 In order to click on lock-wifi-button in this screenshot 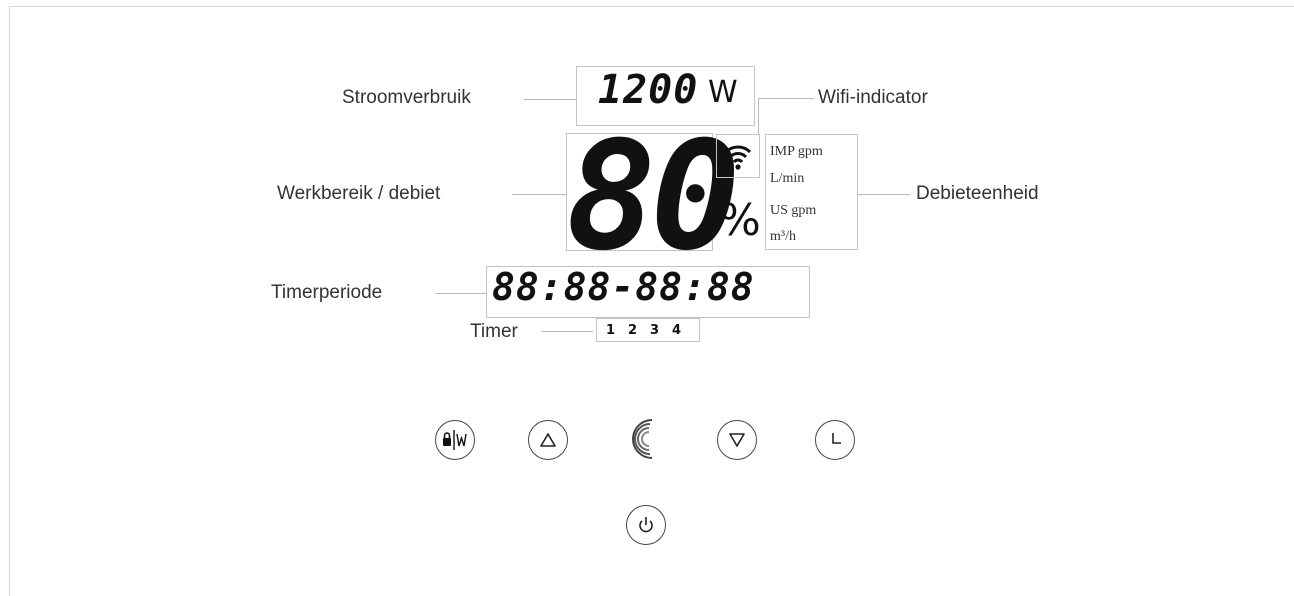, I will do `click(455, 440)`.